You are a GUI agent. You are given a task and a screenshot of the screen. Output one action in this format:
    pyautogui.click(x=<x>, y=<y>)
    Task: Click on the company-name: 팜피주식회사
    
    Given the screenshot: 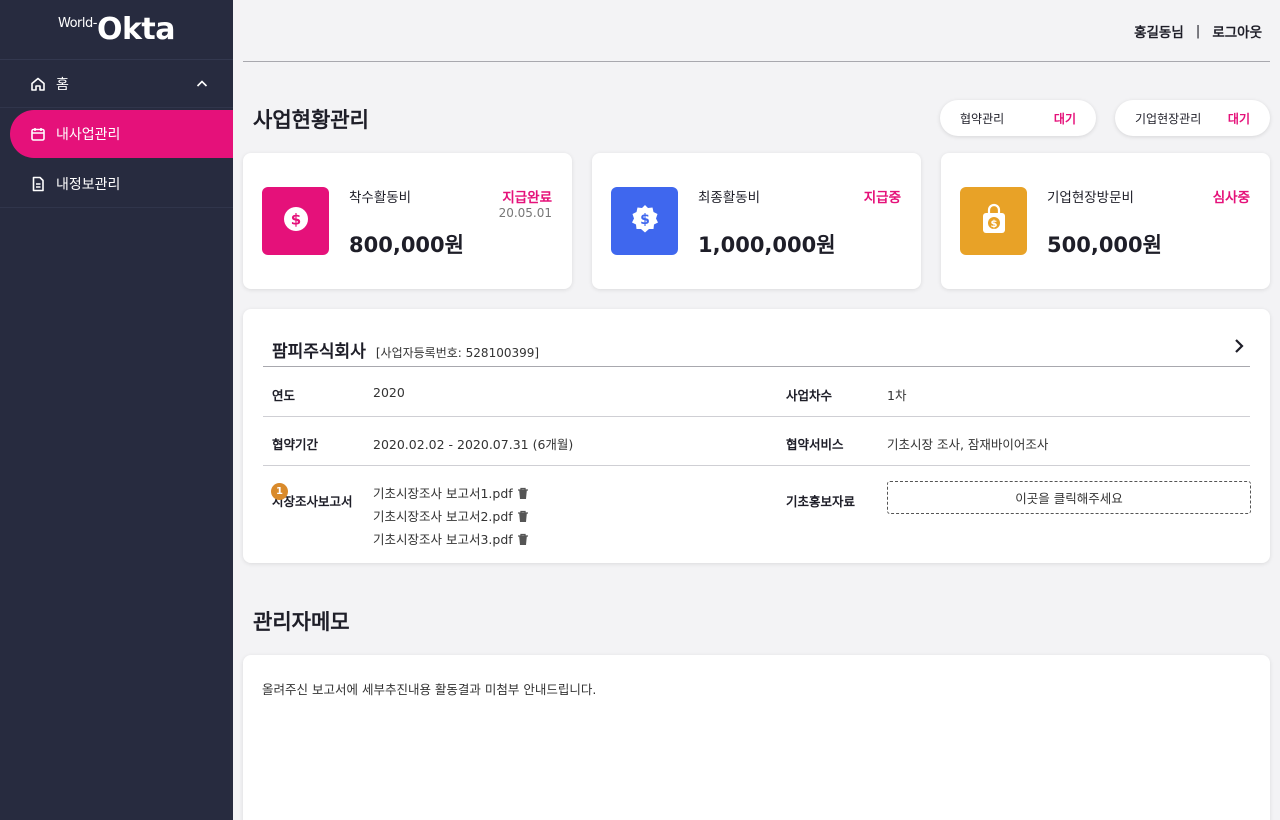 What is the action you would take?
    pyautogui.click(x=319, y=352)
    